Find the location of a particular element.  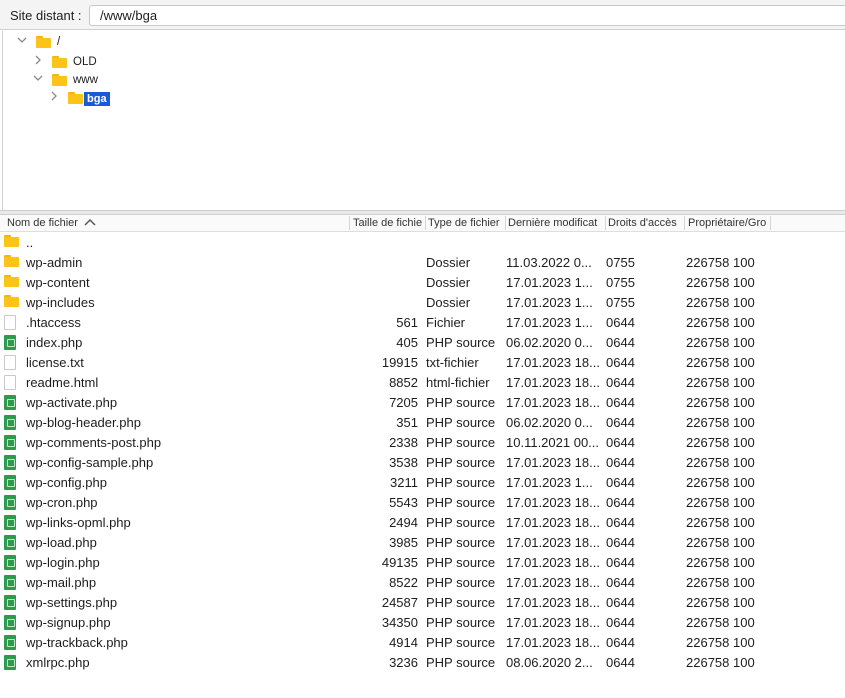

file-size: 2494 is located at coordinates (403, 522).